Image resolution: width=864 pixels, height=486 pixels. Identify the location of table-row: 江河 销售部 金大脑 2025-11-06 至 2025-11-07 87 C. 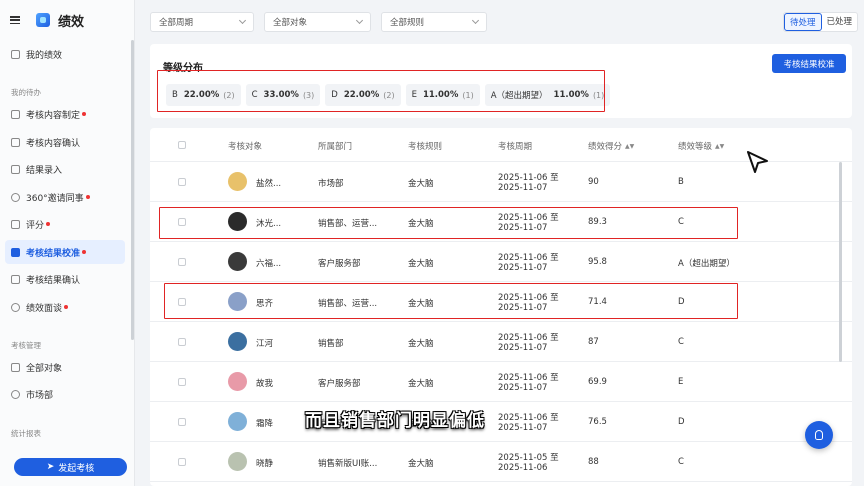
(501, 342).